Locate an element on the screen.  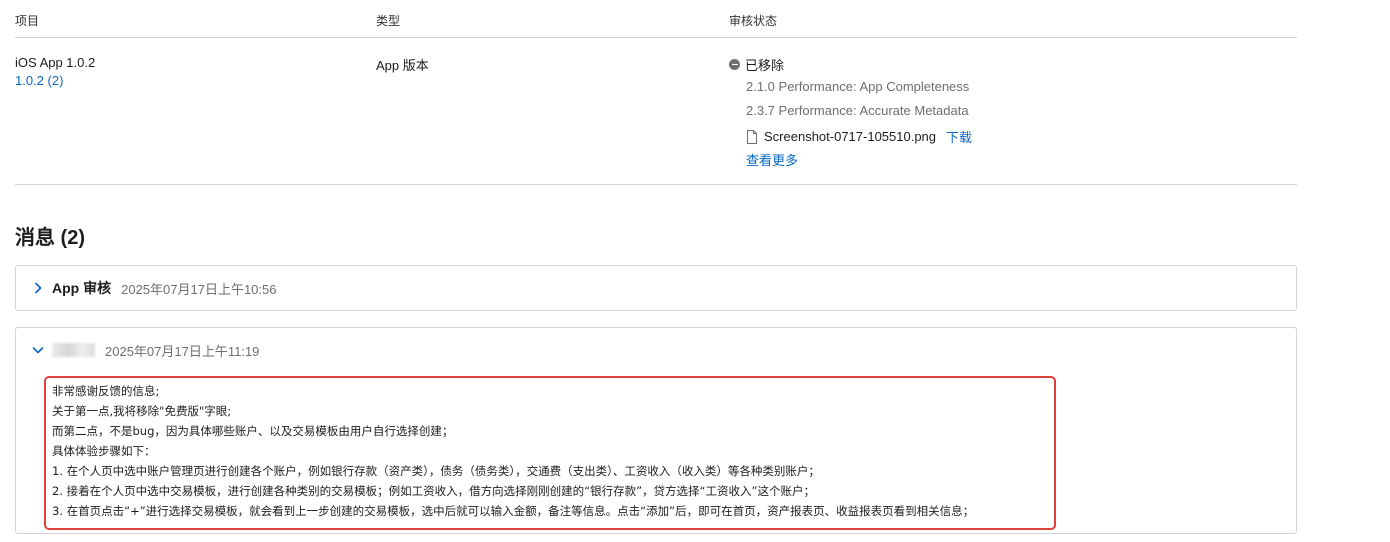
document-icon is located at coordinates (752, 136).